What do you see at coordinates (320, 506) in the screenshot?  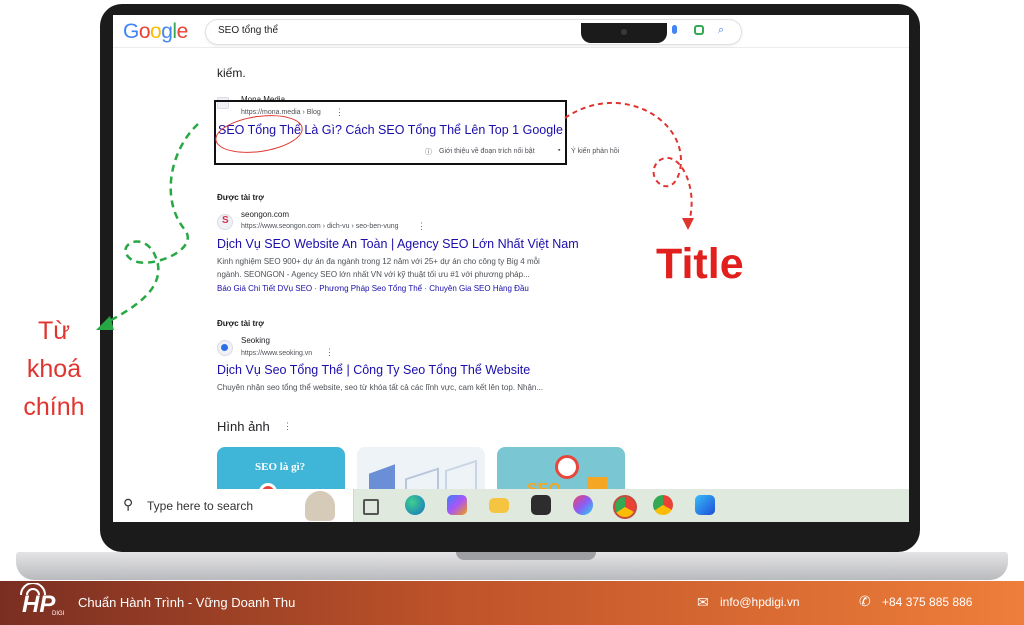 I see `search-highlight-image` at bounding box center [320, 506].